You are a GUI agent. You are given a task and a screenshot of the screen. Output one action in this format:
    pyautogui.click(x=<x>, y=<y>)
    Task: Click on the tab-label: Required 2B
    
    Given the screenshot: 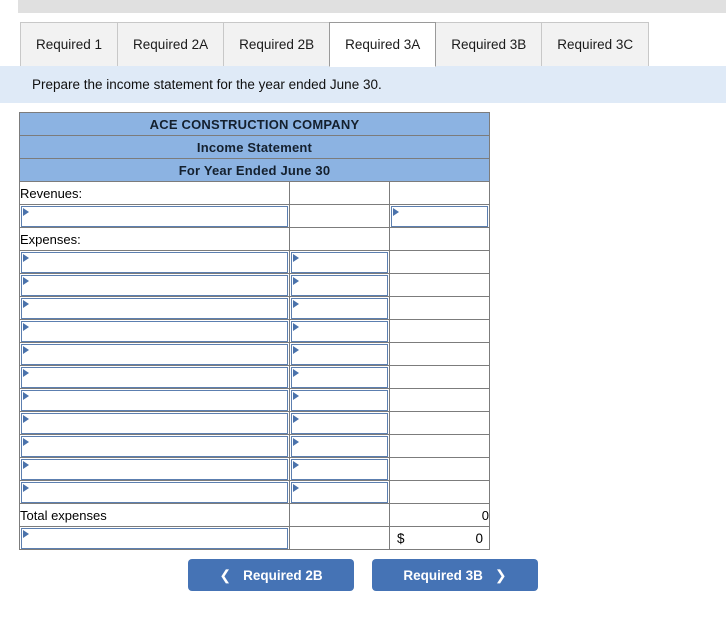 What is the action you would take?
    pyautogui.click(x=277, y=44)
    